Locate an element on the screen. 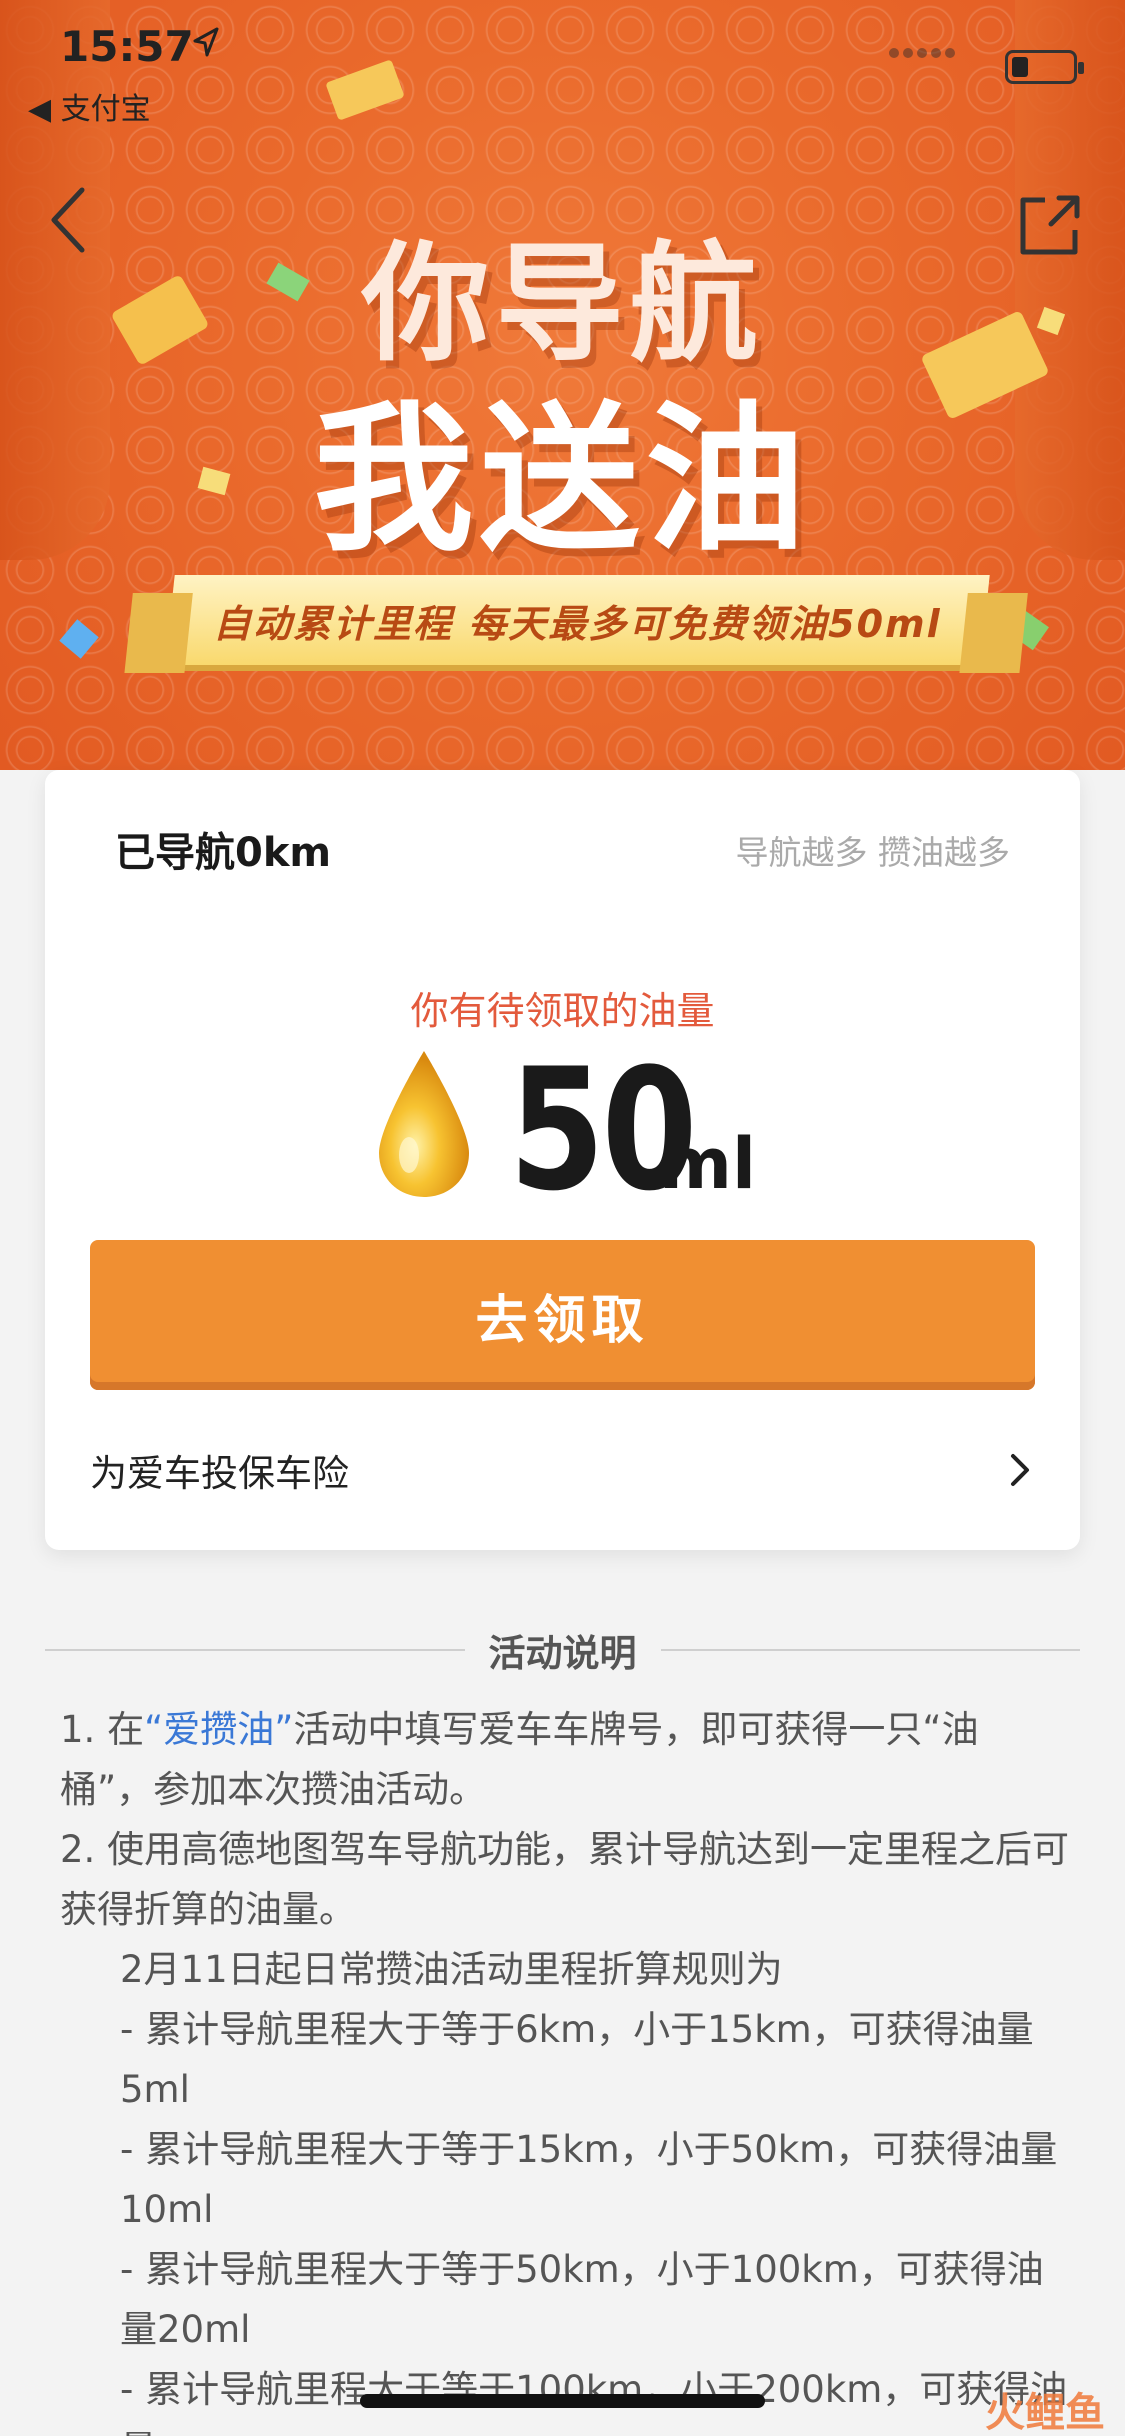  banner-ribbon: 自动累计里程 每天最多可免费领油50ml is located at coordinates (577, 620).